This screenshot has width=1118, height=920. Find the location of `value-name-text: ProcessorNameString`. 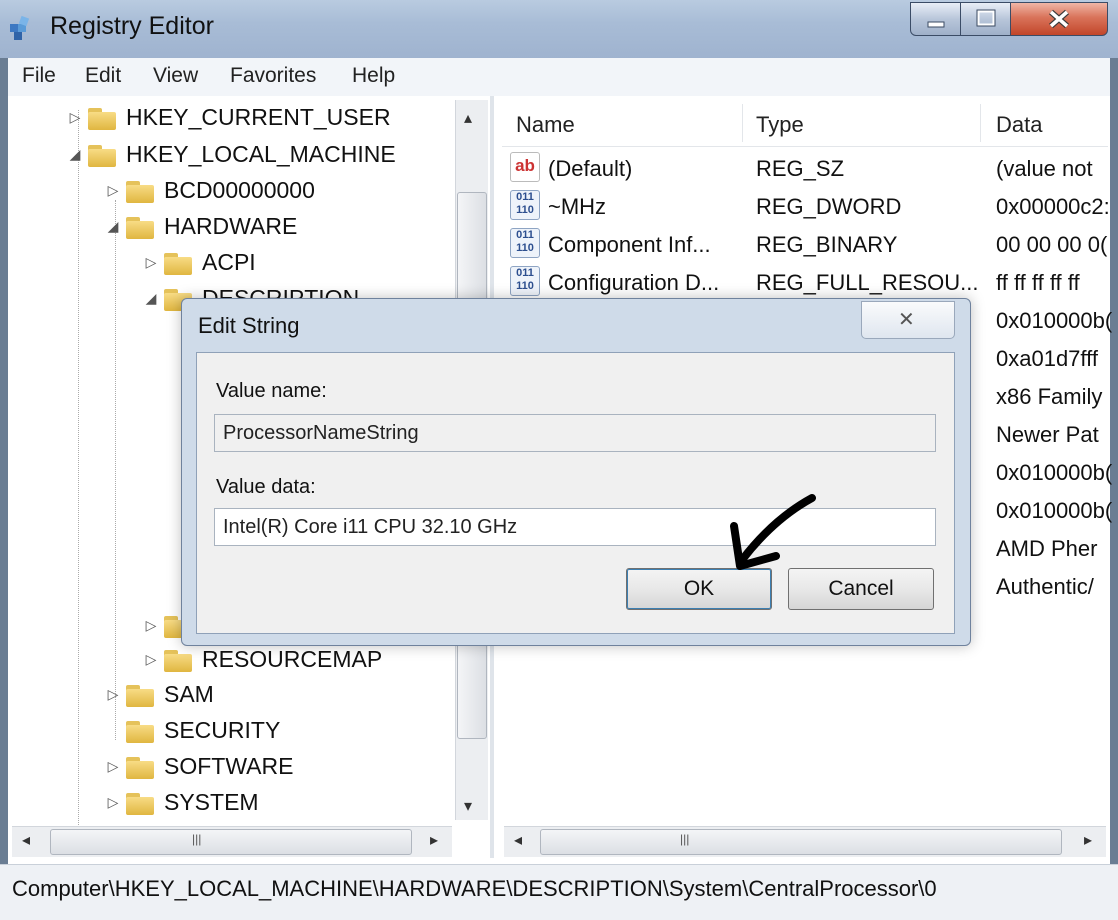

value-name-text: ProcessorNameString is located at coordinates (321, 433).